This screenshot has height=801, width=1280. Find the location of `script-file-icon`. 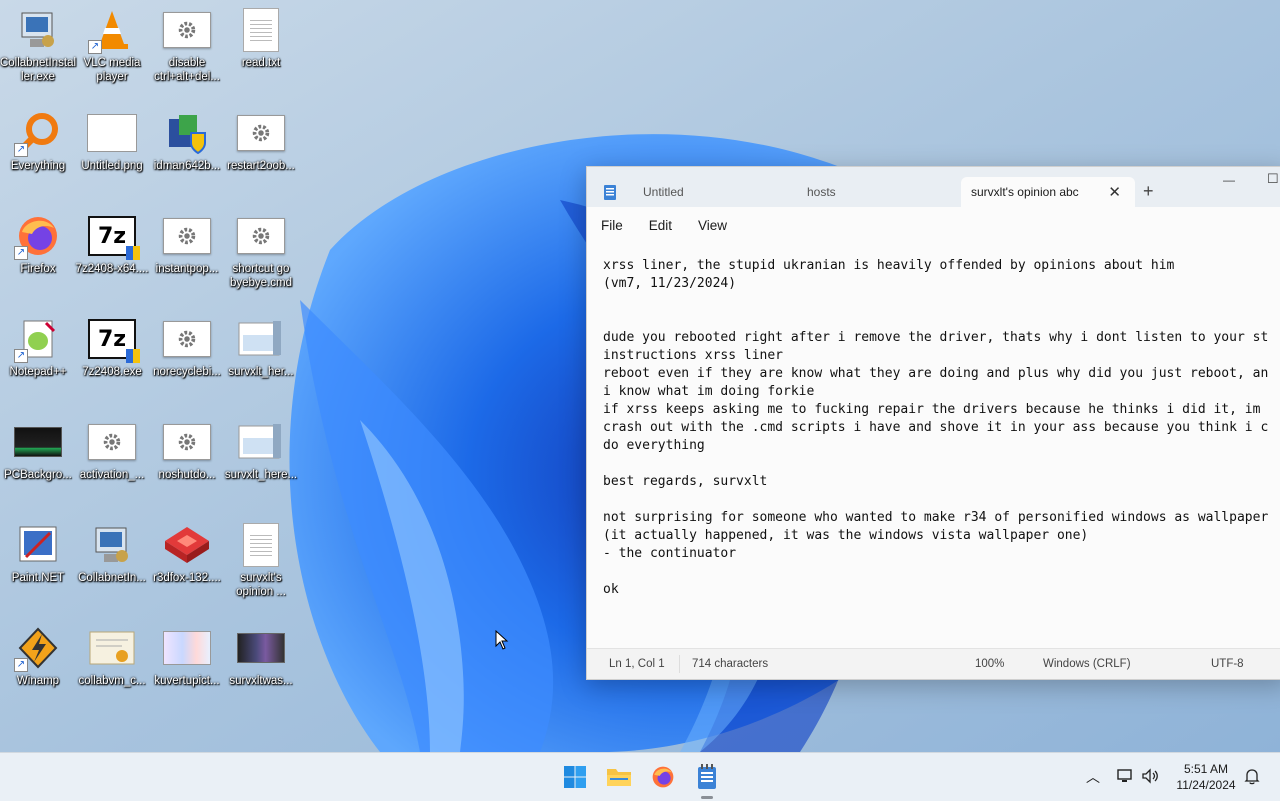

script-file-icon is located at coordinates (261, 442).